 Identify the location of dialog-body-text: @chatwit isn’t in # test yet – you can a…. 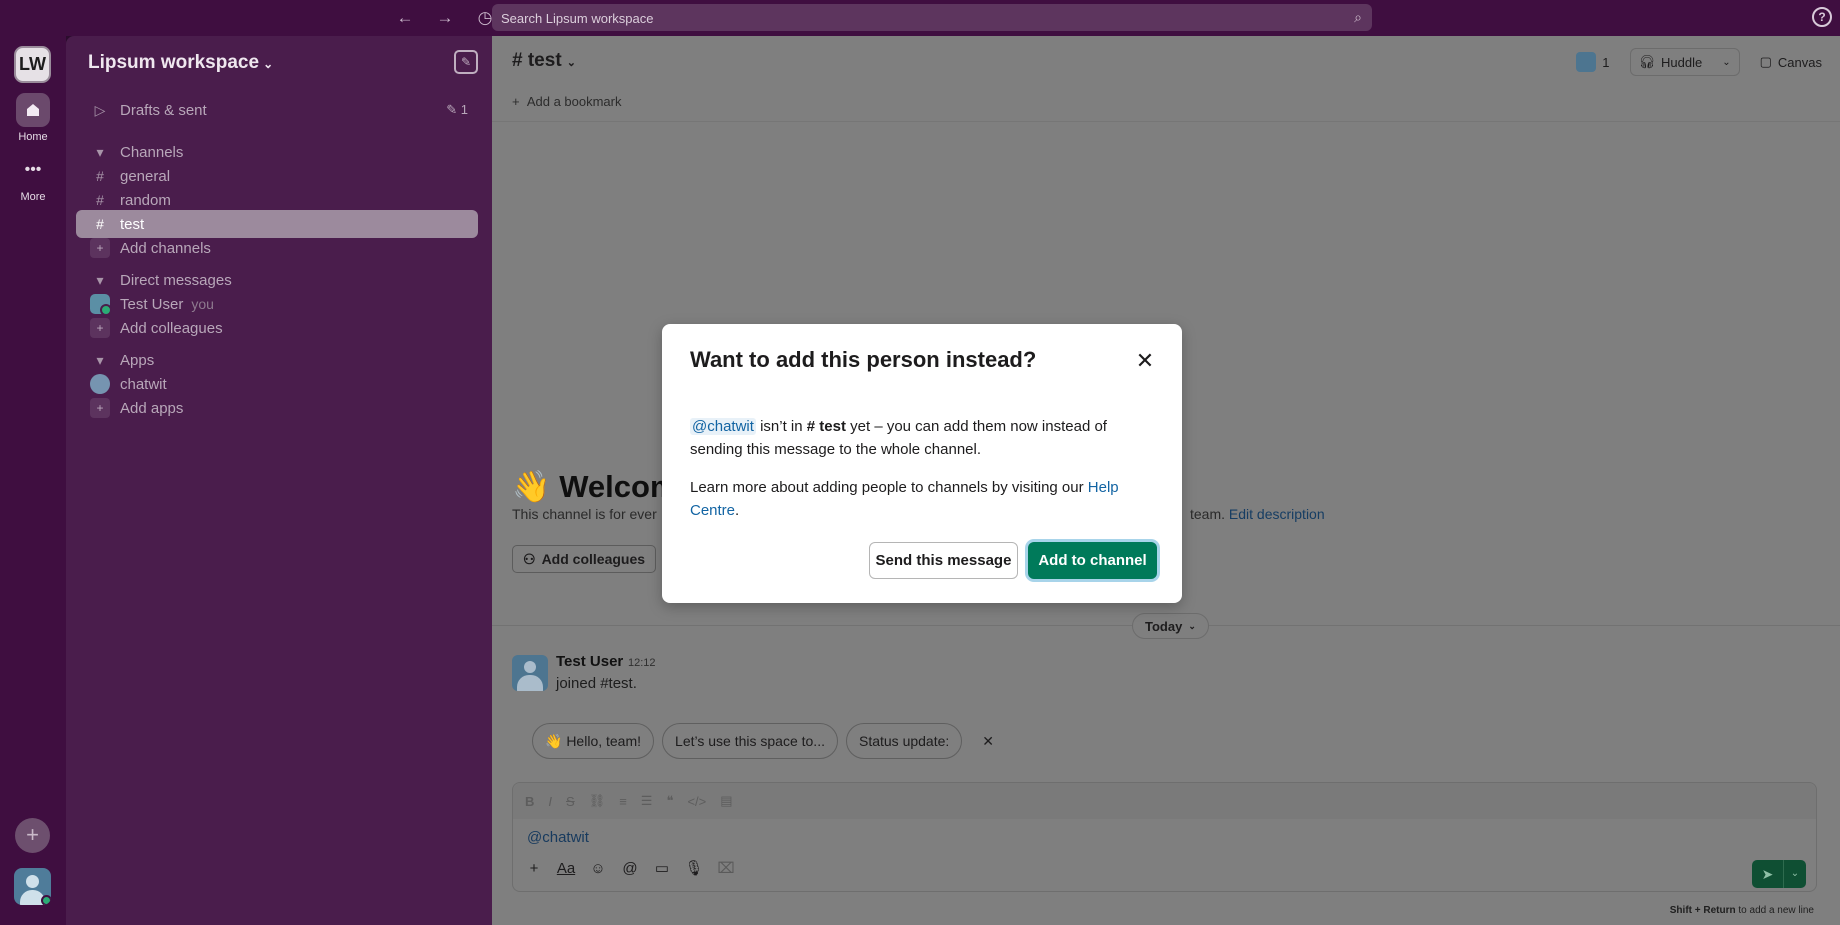
(898, 438).